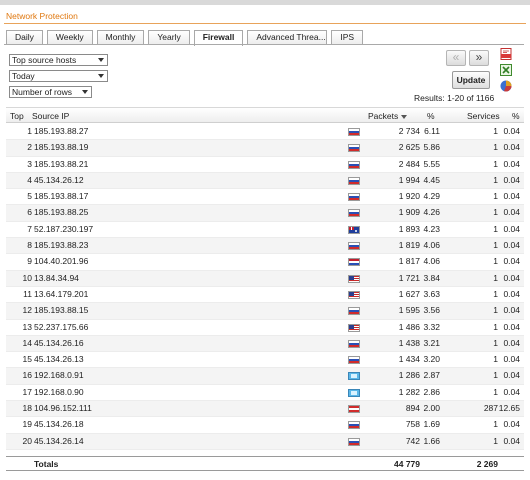 This screenshot has height=480, width=530. What do you see at coordinates (63, 408) in the screenshot?
I see `source-ip-link: 104.96.152.111` at bounding box center [63, 408].